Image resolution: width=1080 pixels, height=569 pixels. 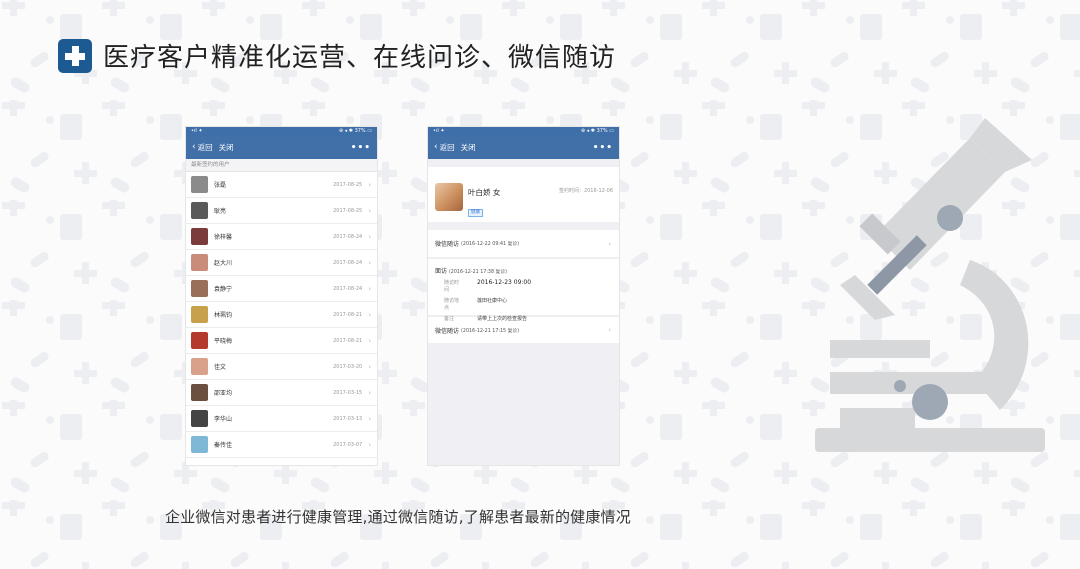 What do you see at coordinates (475, 213) in the screenshot?
I see `status-badge: 健康` at bounding box center [475, 213].